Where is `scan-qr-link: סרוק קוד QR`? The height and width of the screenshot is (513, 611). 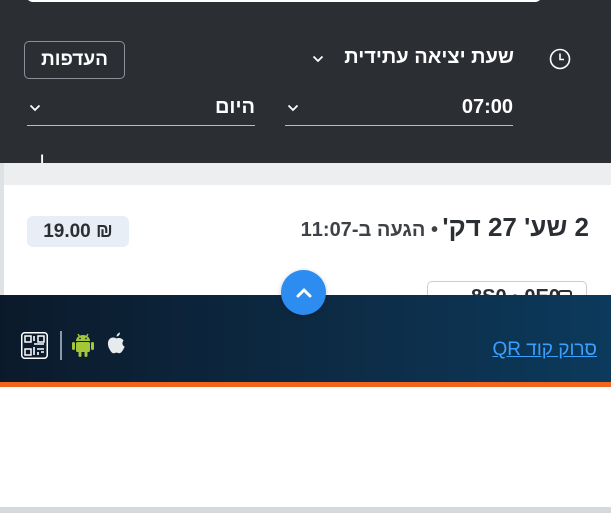 scan-qr-link: סרוק קוד QR is located at coordinates (545, 350).